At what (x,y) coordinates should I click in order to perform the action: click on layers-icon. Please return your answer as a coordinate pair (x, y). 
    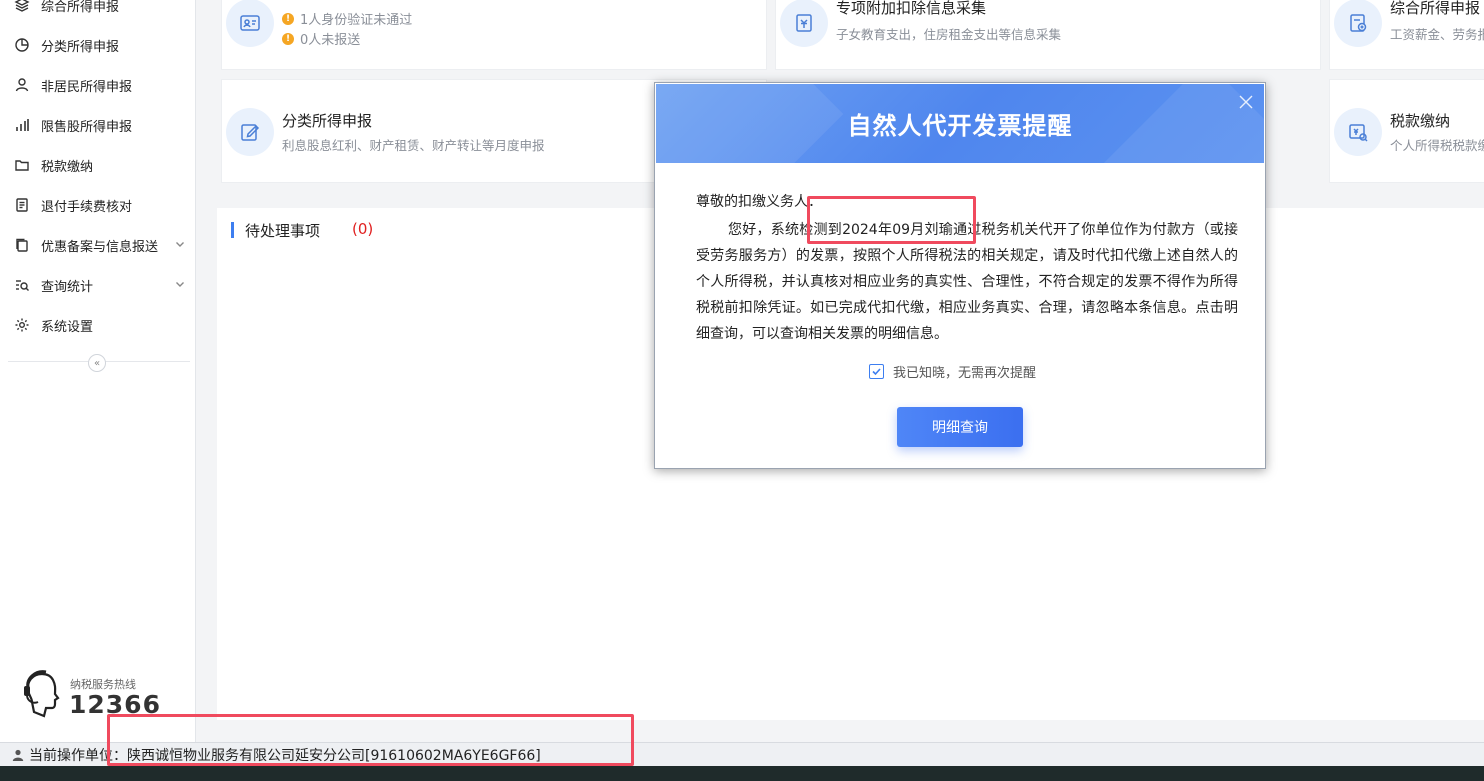
    Looking at the image, I should click on (22, 7).